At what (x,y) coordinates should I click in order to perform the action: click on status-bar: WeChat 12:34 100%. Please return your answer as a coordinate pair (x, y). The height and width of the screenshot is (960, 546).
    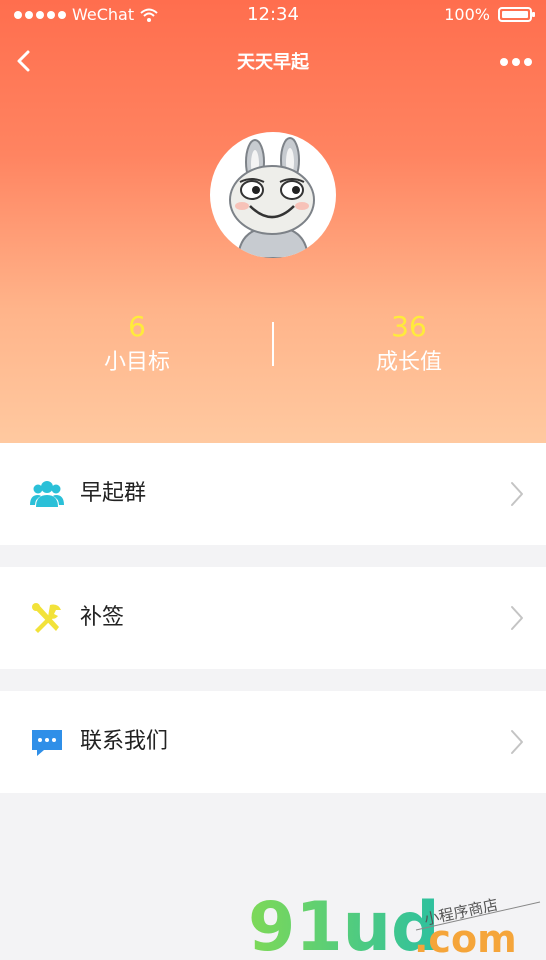
    Looking at the image, I should click on (273, 15).